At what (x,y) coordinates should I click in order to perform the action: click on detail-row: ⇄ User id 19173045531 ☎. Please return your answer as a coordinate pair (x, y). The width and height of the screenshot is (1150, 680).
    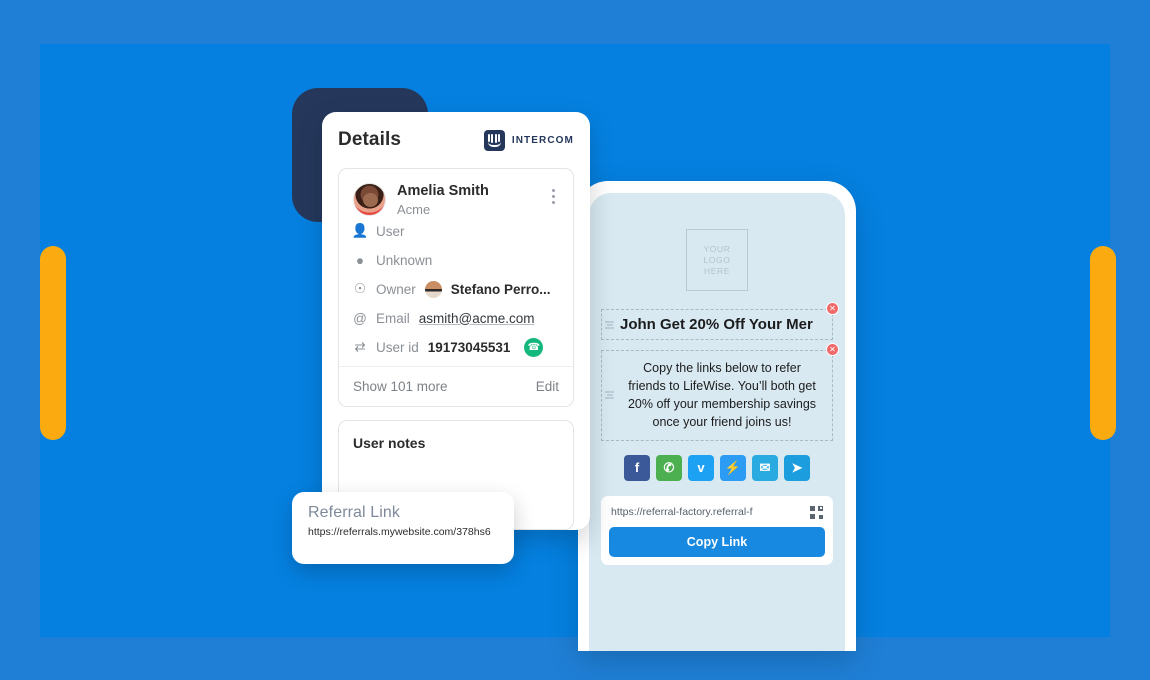
    Looking at the image, I should click on (456, 347).